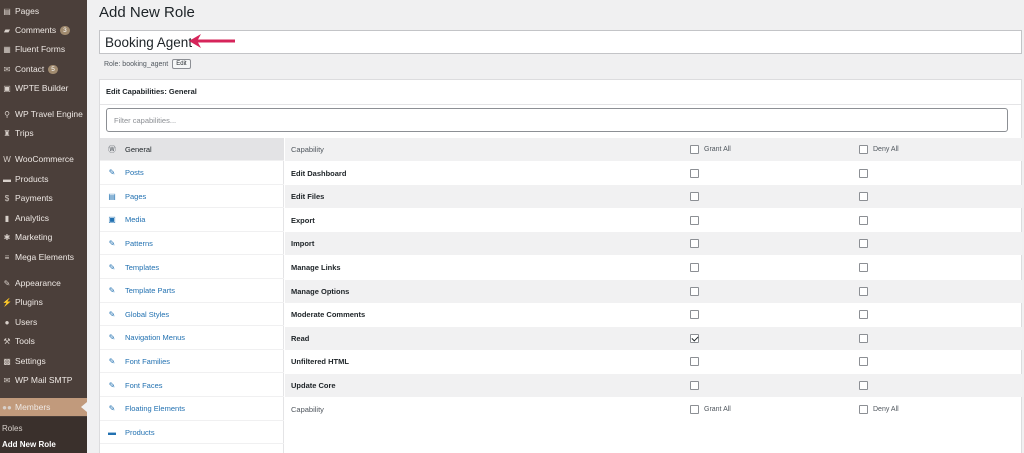  Describe the element at coordinates (140, 432) in the screenshot. I see `tab-label: Products` at that location.